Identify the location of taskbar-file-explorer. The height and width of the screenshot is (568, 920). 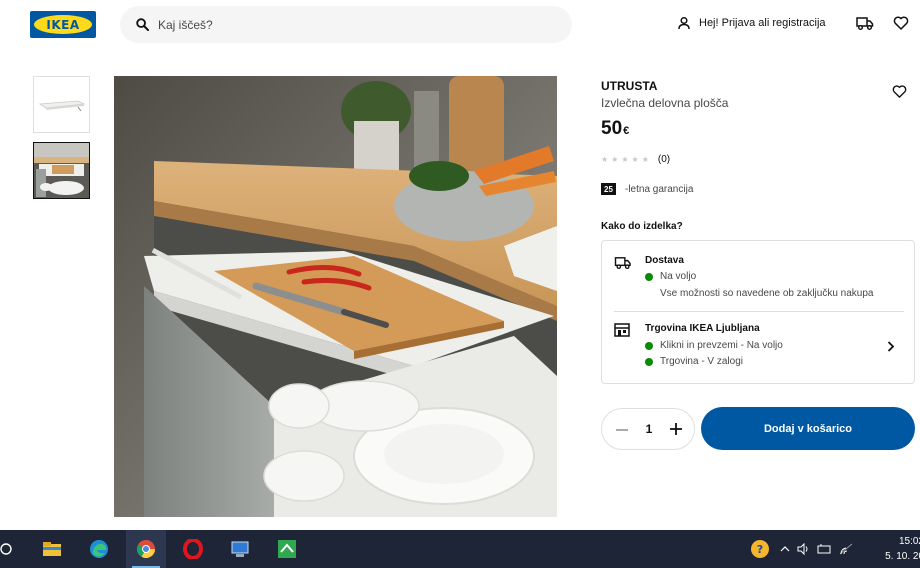
(52, 549).